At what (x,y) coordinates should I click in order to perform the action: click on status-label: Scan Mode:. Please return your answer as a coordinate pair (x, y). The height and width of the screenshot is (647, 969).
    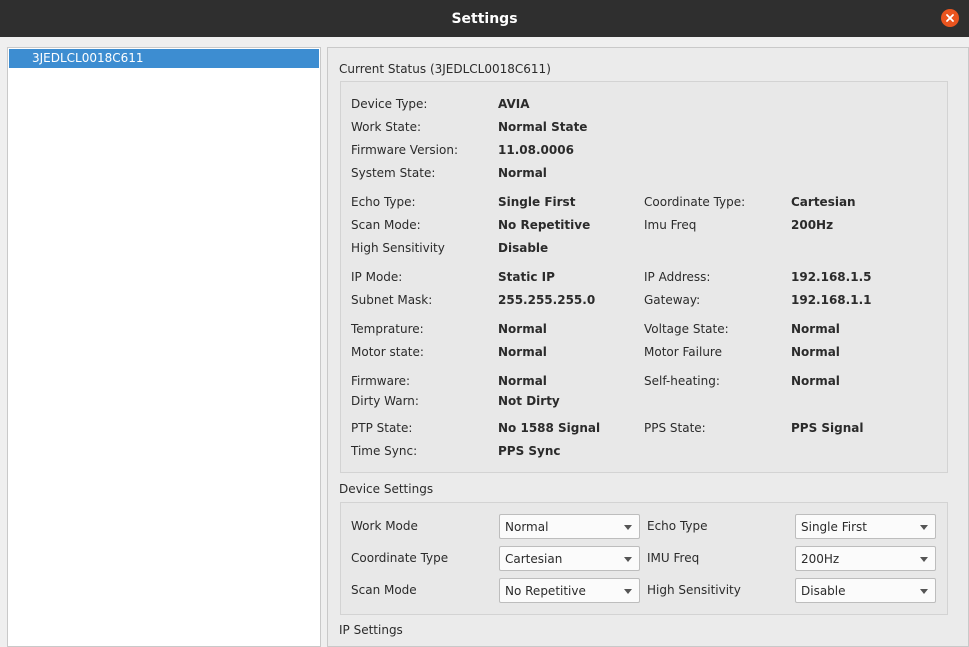
    Looking at the image, I should click on (386, 225).